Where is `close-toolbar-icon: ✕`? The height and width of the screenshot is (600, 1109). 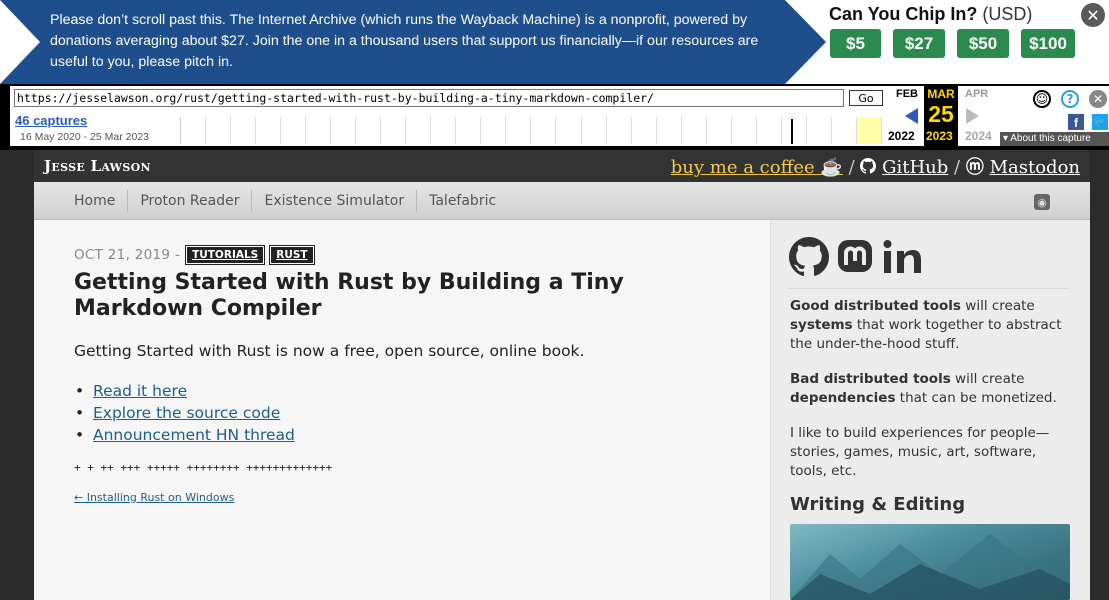
close-toolbar-icon: ✕ is located at coordinates (1098, 99).